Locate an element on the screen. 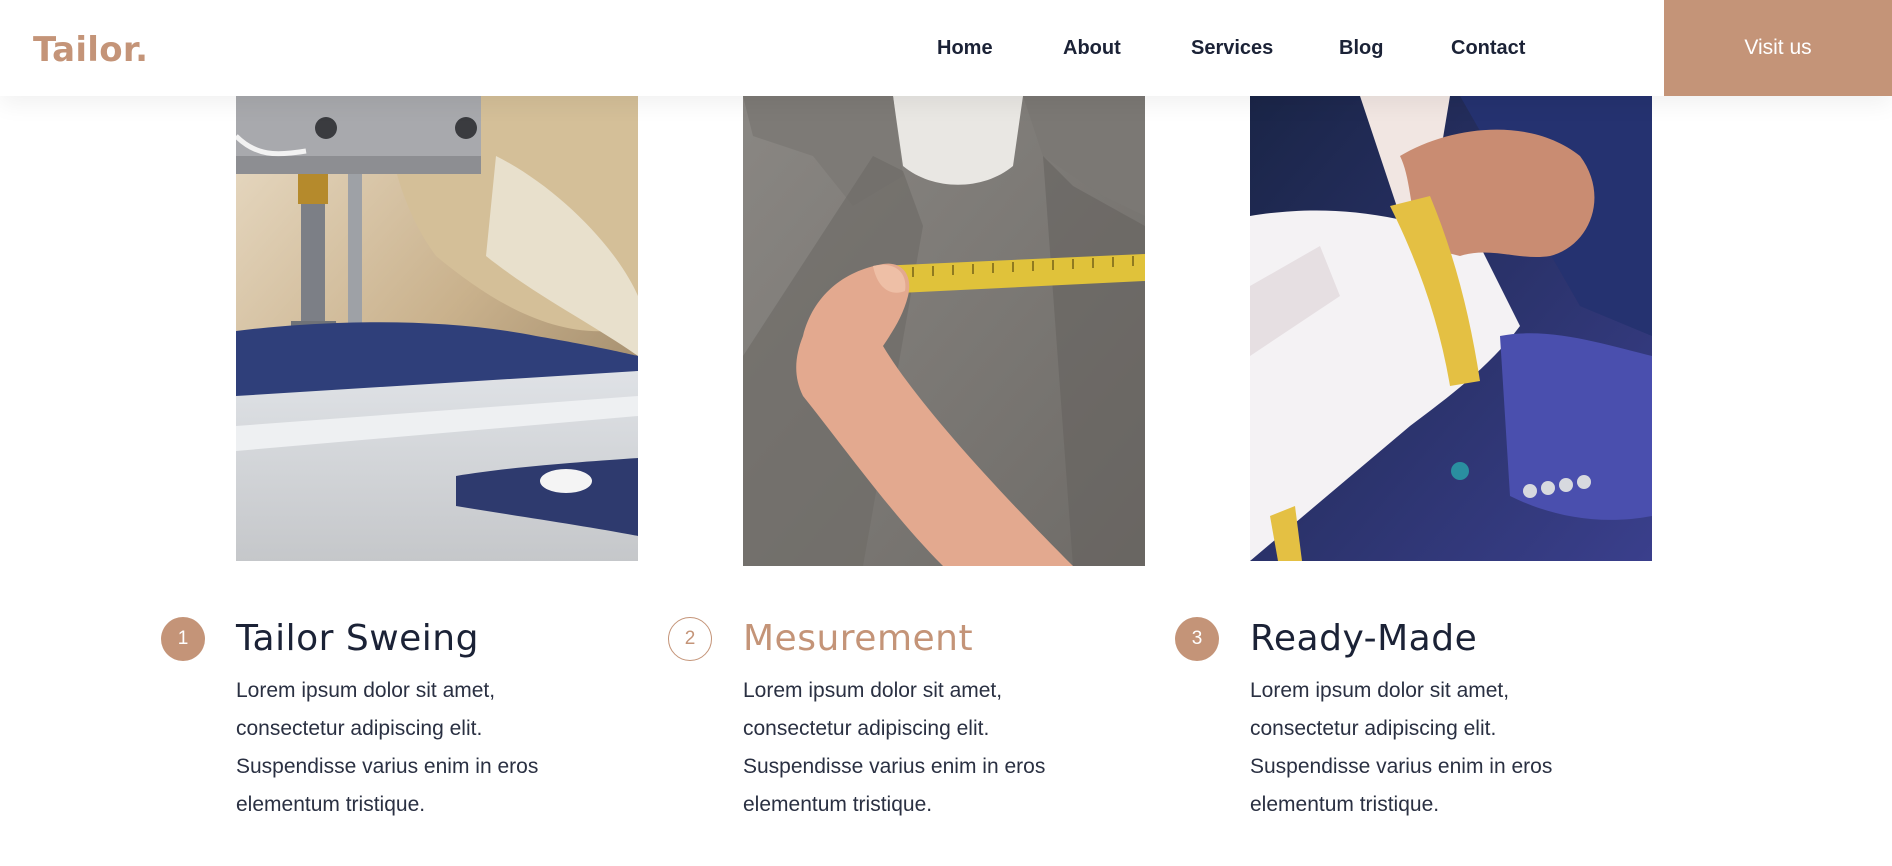  visit-us-button: Visit us is located at coordinates (1778, 48).